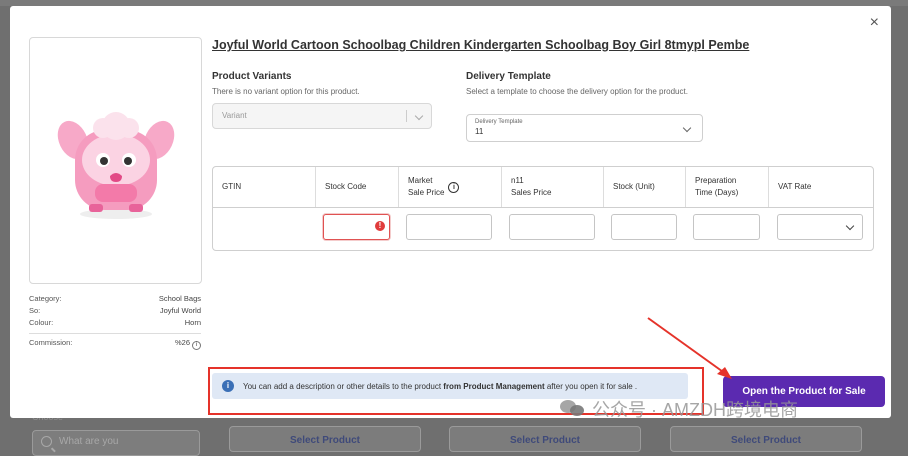 The height and width of the screenshot is (456, 908). Describe the element at coordinates (726, 187) in the screenshot. I see `header-preparation-time: Preparation Time (Days)` at that location.